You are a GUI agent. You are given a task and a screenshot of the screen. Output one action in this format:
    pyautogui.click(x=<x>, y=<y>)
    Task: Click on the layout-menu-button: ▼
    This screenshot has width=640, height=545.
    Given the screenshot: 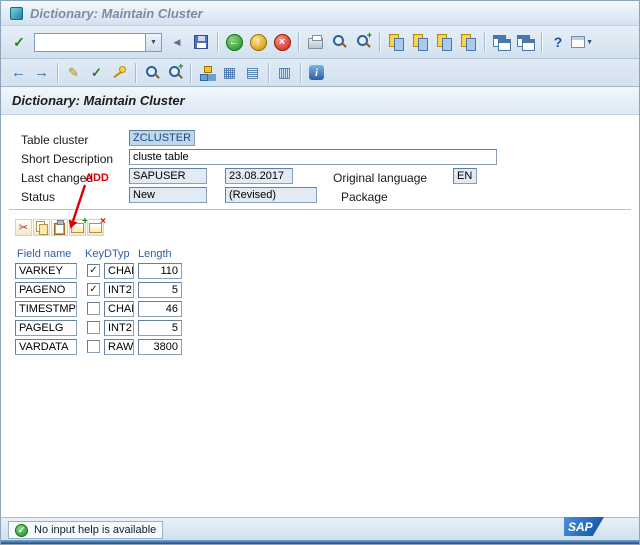 What is the action you would take?
    pyautogui.click(x=582, y=42)
    